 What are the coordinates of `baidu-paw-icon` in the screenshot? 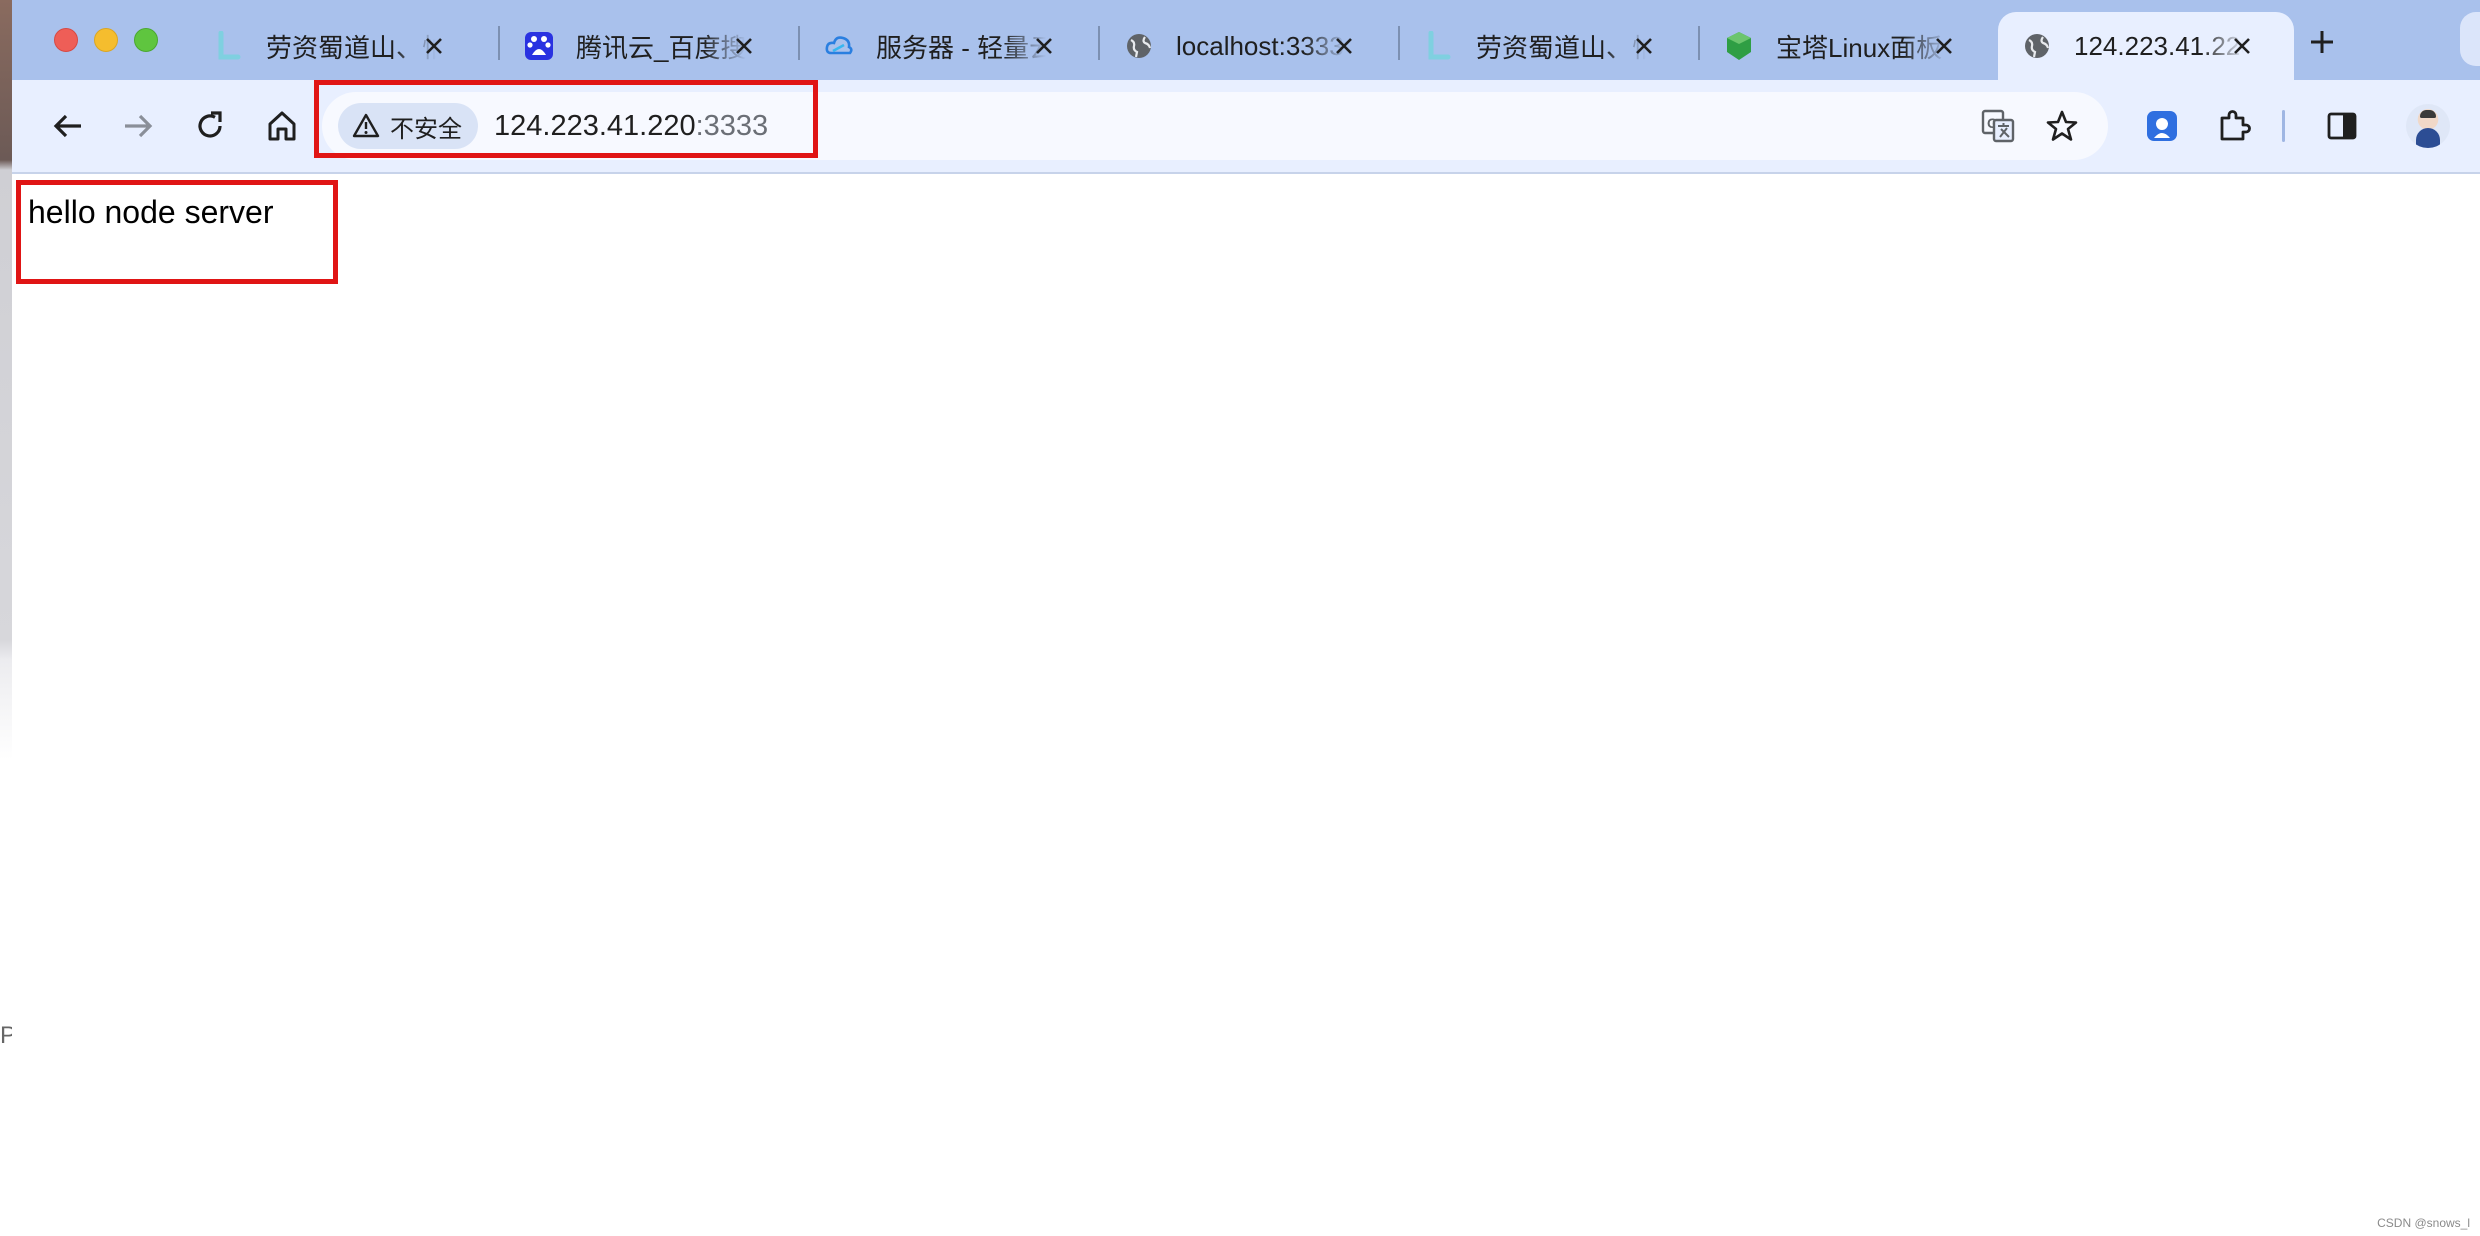 It's located at (539, 46).